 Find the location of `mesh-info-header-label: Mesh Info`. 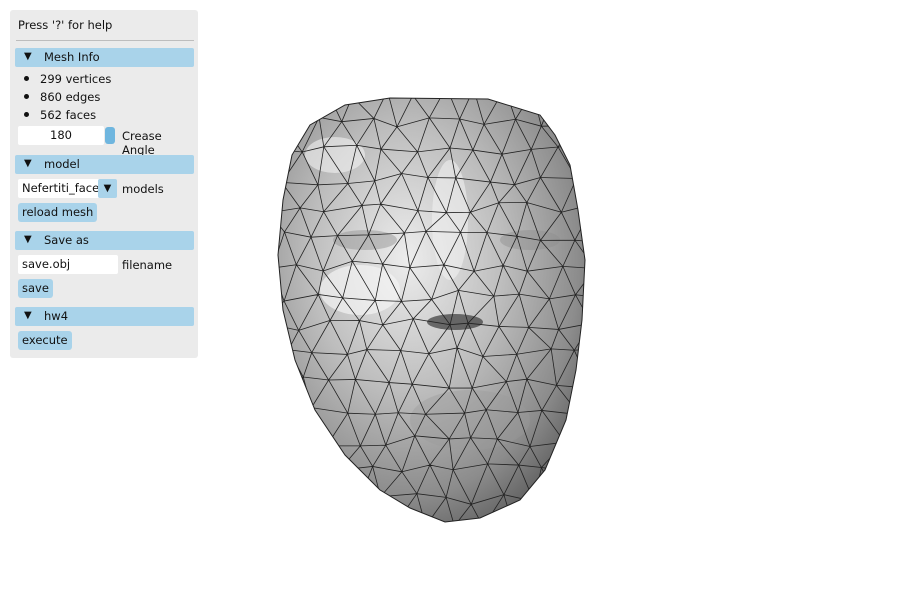

mesh-info-header-label: Mesh Info is located at coordinates (72, 57).